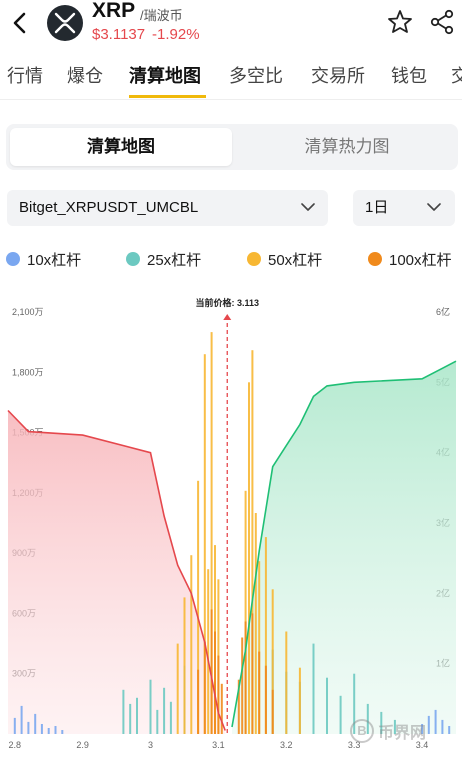 This screenshot has width=462, height=761. What do you see at coordinates (295, 260) in the screenshot?
I see `legend-label-50x: 50x杠杆` at bounding box center [295, 260].